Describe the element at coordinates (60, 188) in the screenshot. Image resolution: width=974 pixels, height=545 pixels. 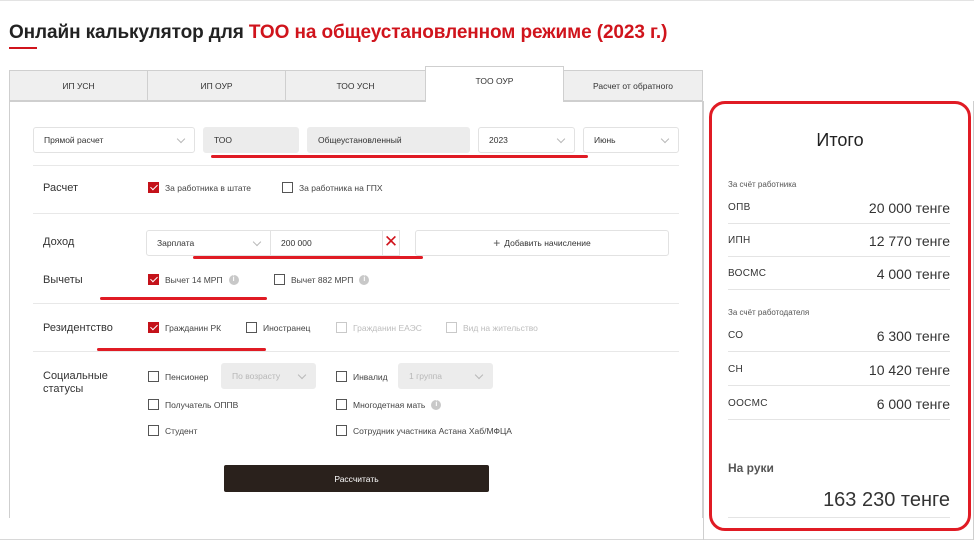
I see `calc-label: Расчет` at that location.